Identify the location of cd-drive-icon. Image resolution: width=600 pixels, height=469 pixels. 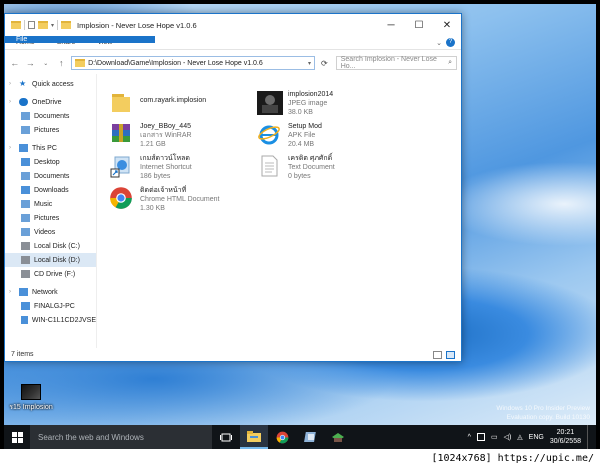
(25, 274).